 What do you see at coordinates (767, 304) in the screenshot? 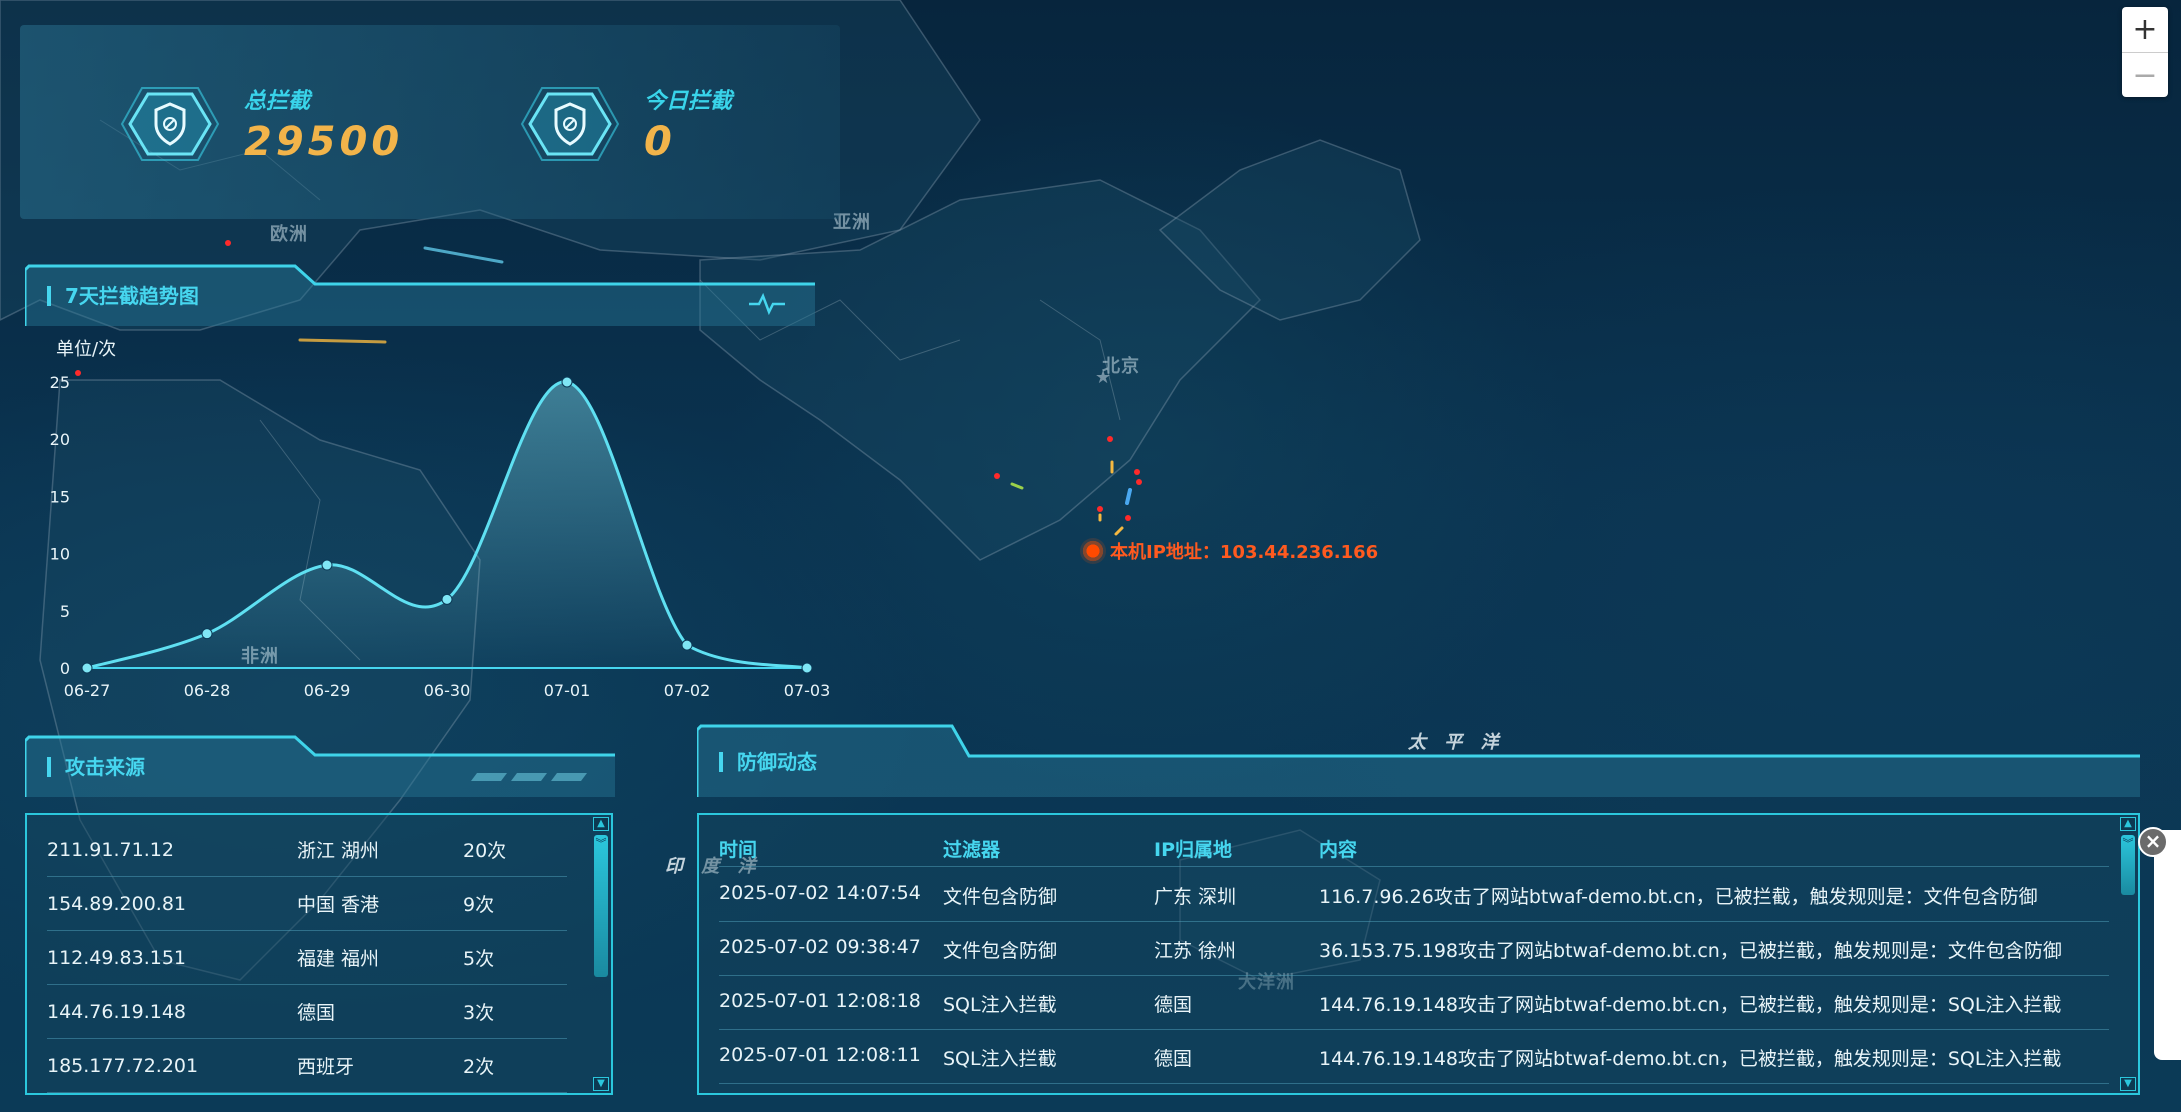
I see `pulse-icon` at bounding box center [767, 304].